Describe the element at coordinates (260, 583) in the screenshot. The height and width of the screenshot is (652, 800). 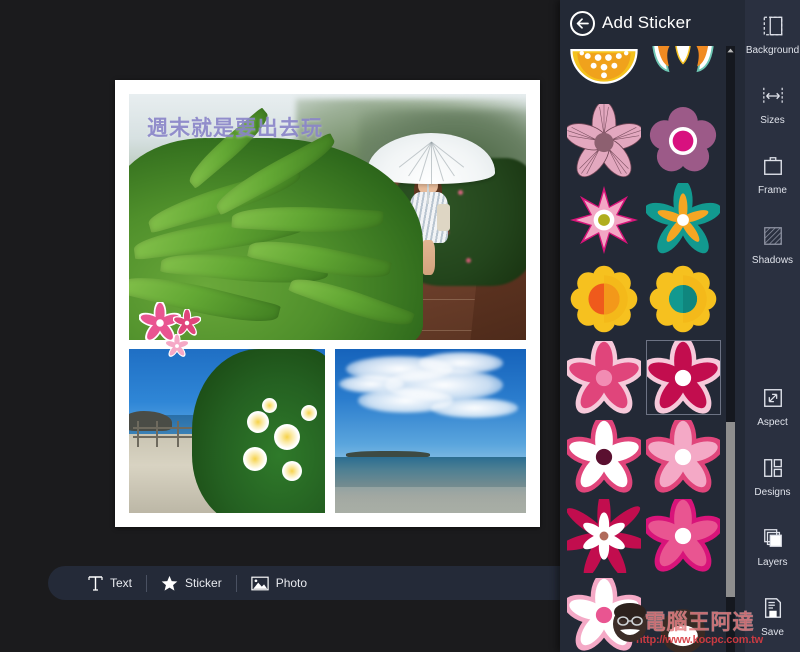
I see `image-icon` at that location.